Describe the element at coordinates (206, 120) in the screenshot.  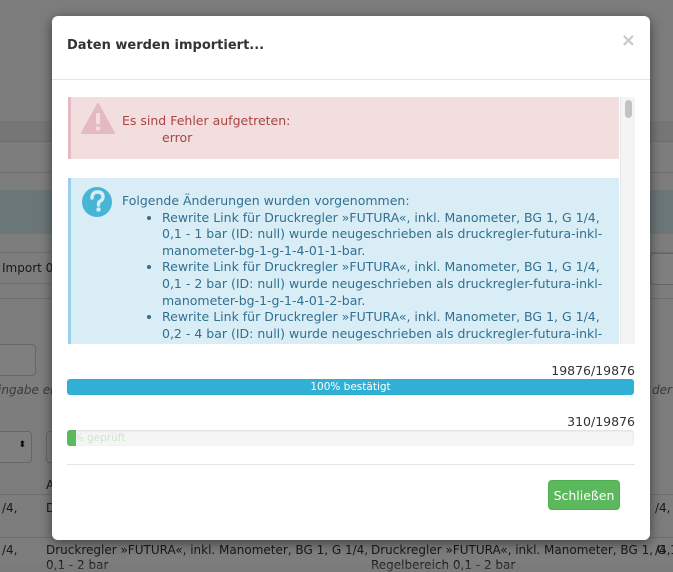
I see `error-heading: Es sind Fehler aufgetreten:` at that location.